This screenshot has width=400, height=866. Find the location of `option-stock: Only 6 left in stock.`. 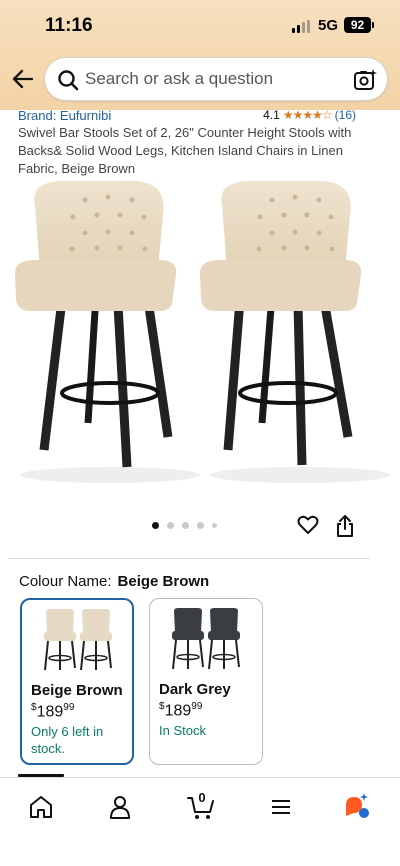

option-stock: Only 6 left in stock. is located at coordinates (67, 740).